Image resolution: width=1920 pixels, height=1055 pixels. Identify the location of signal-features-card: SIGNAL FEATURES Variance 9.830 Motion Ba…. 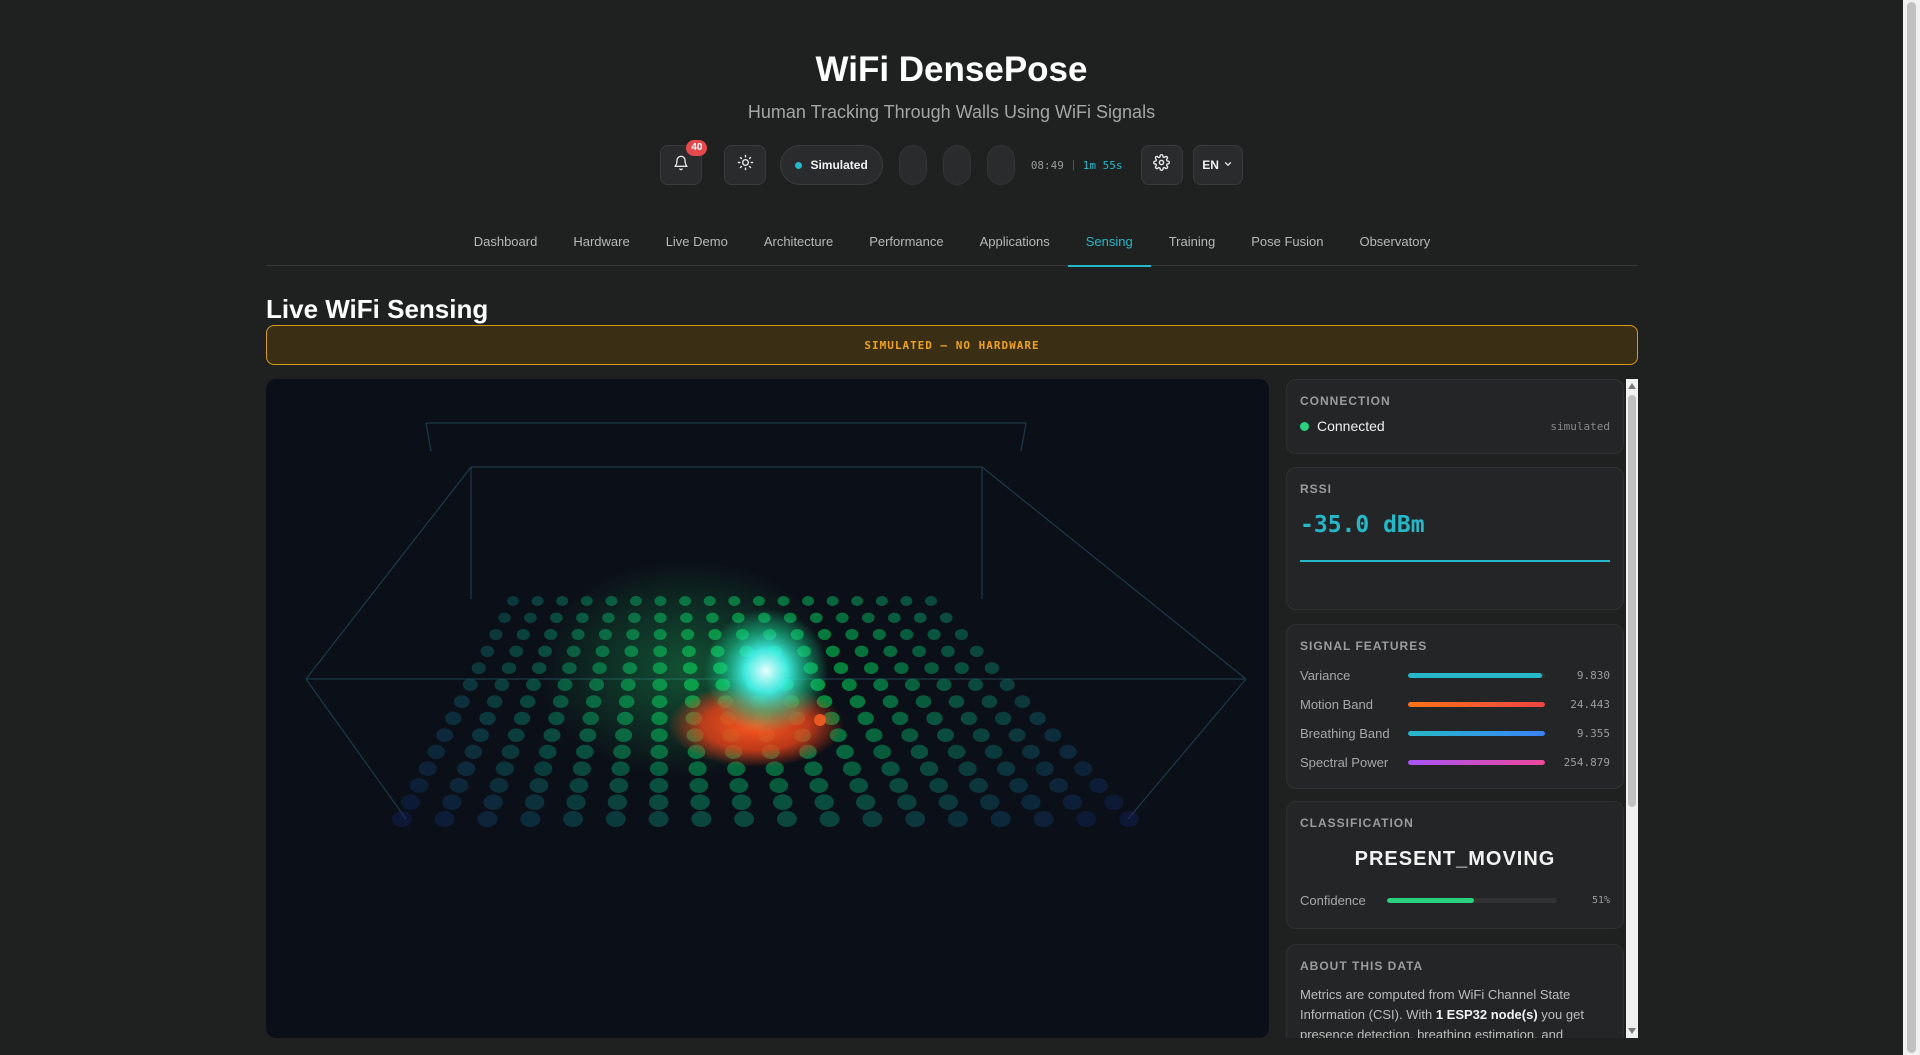
(1455, 706).